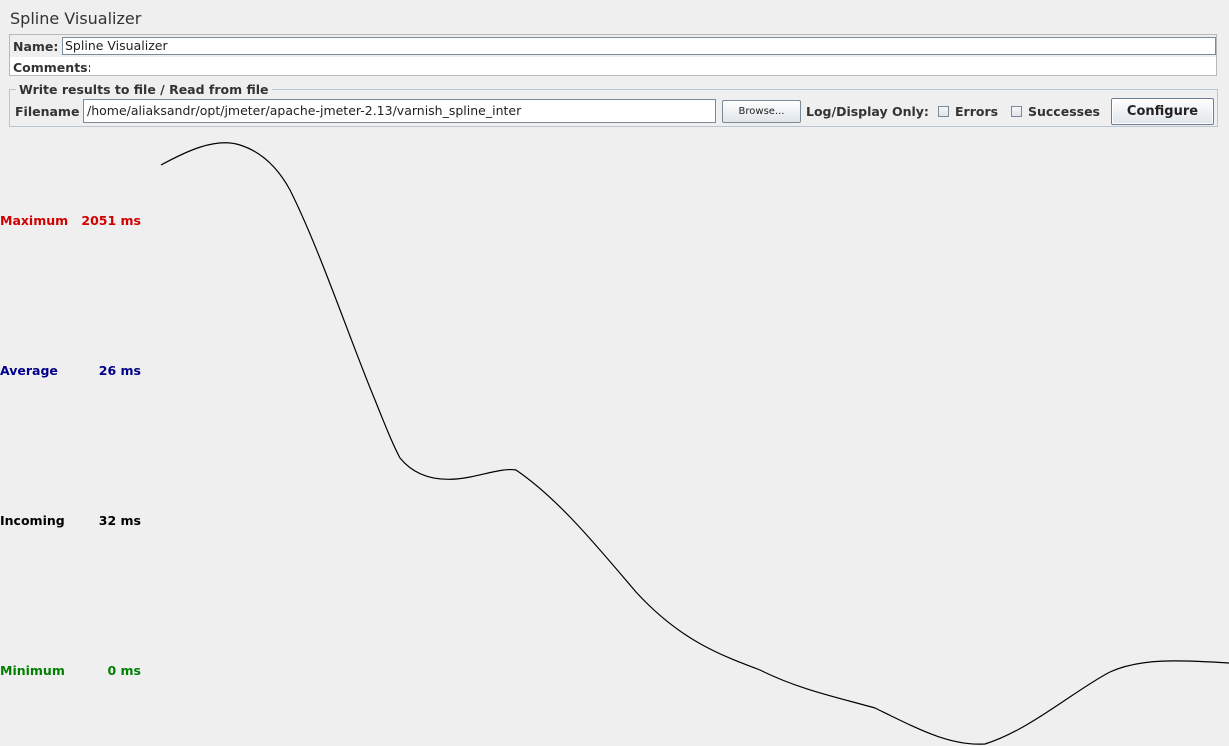  What do you see at coordinates (943, 111) in the screenshot?
I see `errors-checkbox` at bounding box center [943, 111].